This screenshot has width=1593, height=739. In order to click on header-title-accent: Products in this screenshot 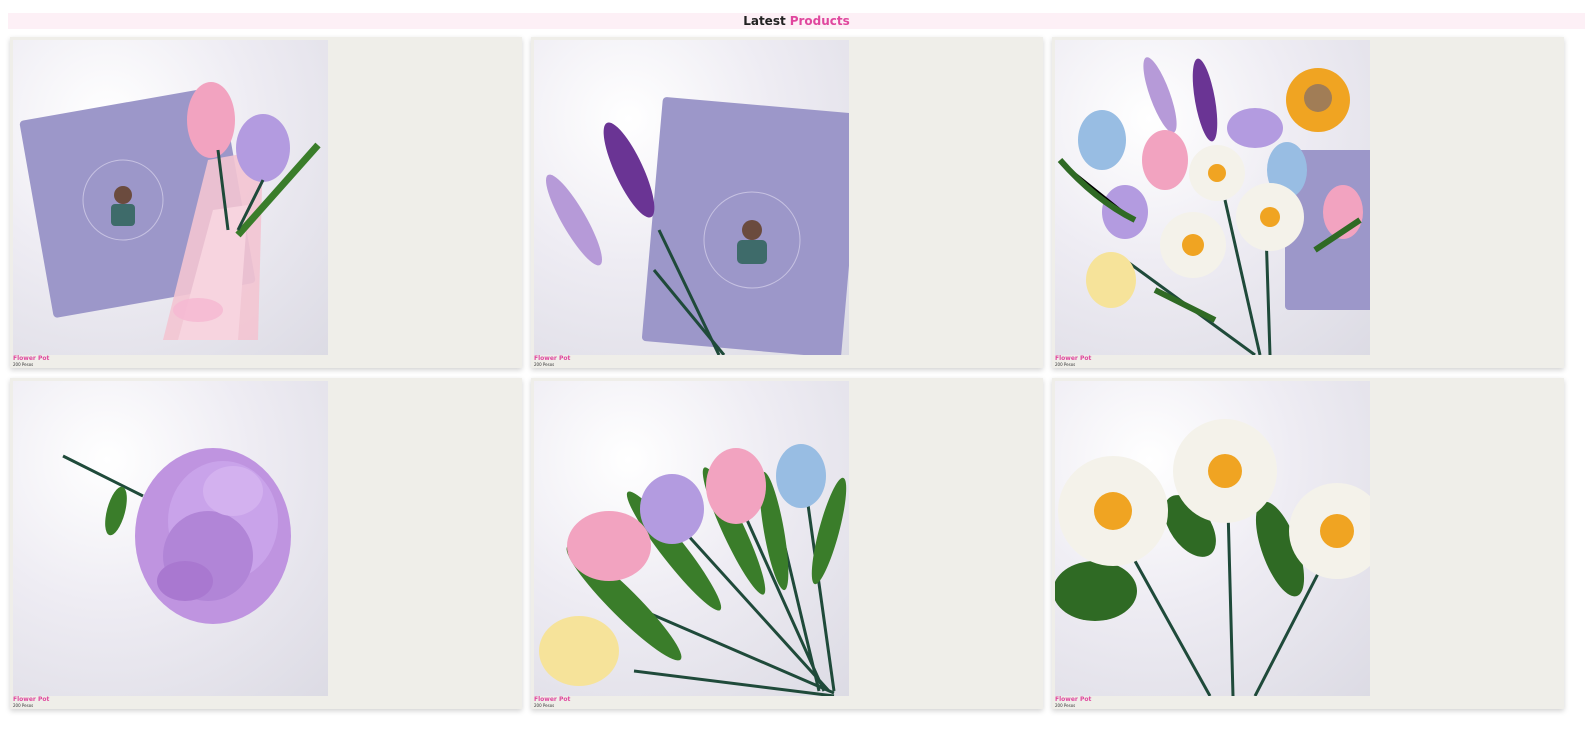, I will do `click(819, 21)`.